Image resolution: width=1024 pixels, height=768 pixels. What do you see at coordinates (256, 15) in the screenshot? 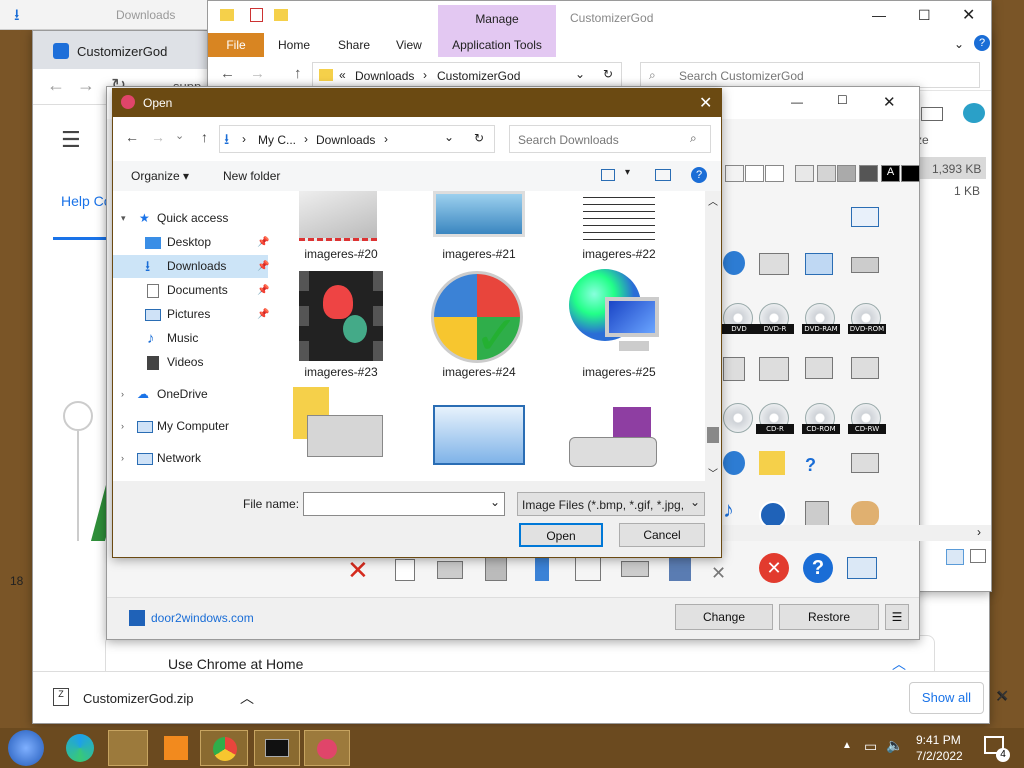
I see `properties-icon` at bounding box center [256, 15].